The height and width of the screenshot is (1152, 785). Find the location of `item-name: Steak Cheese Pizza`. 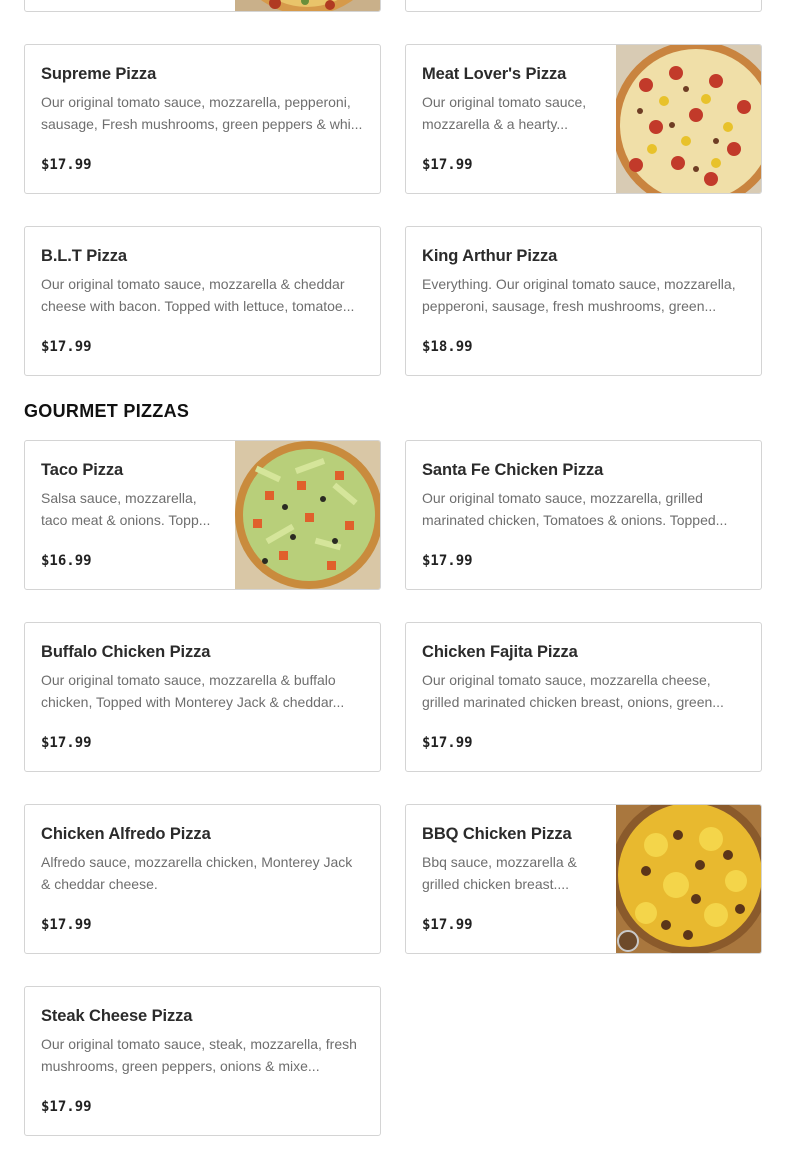

item-name: Steak Cheese Pizza is located at coordinates (117, 1016).